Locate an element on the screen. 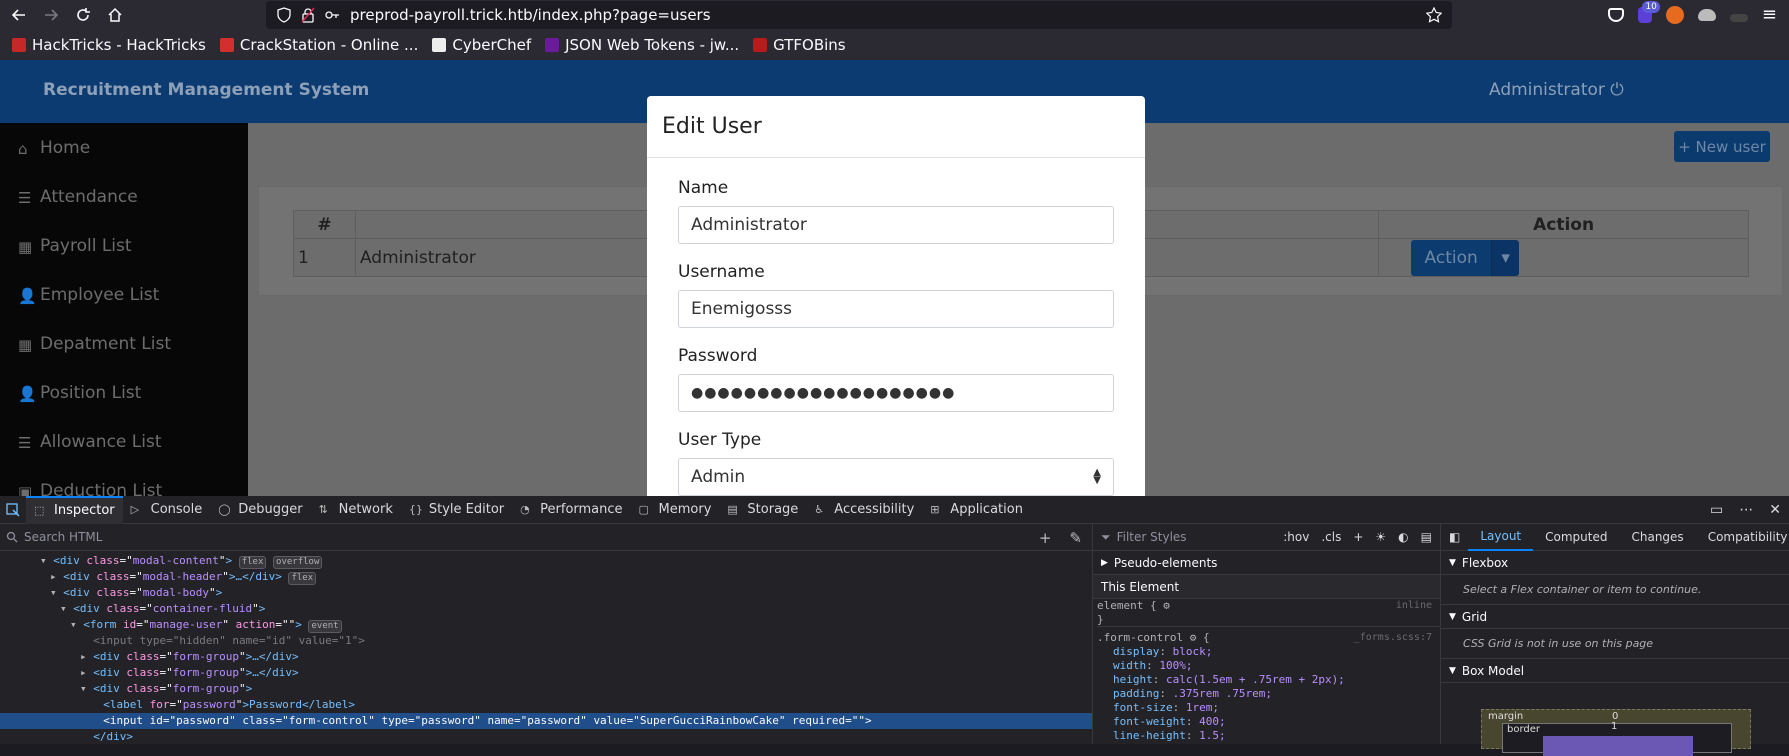 The width and height of the screenshot is (1789, 756). devtools-tab: ▢ Memory is located at coordinates (675, 510).